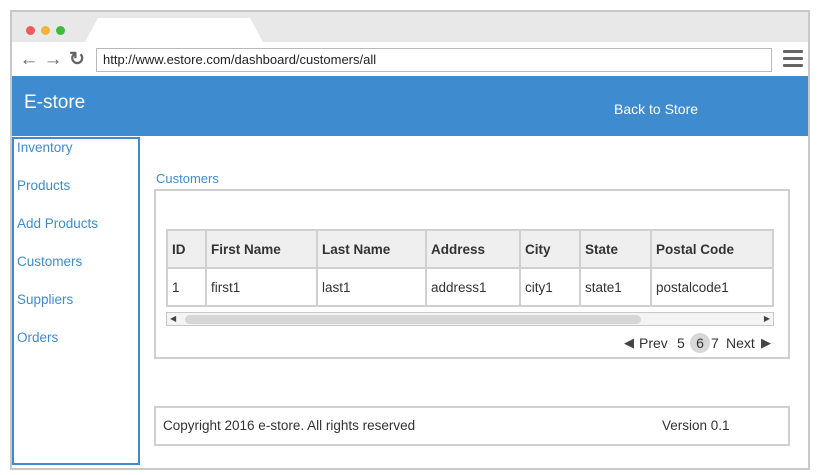 Image resolution: width=820 pixels, height=475 pixels. What do you see at coordinates (60, 30) in the screenshot?
I see `maximize-window-button` at bounding box center [60, 30].